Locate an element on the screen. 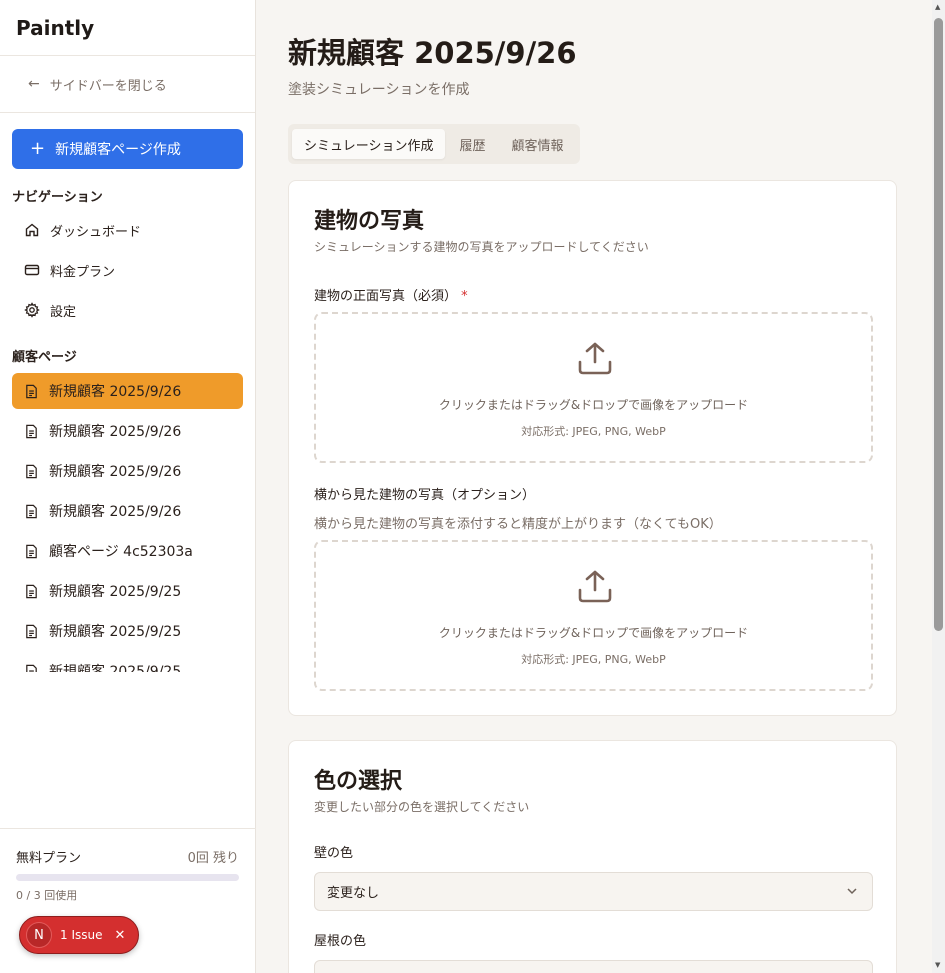  wall-color-select: 変更なし is located at coordinates (593, 891).